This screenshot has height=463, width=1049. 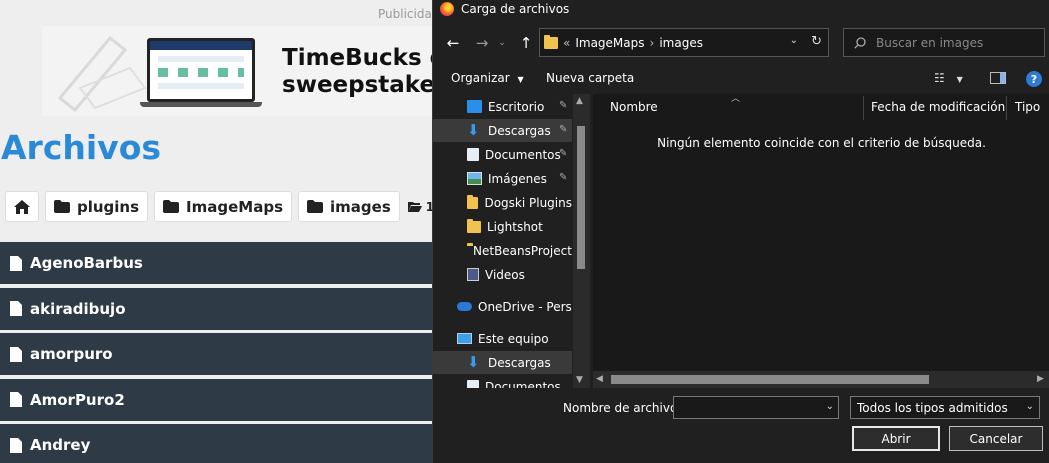 I want to click on search-box, so click(x=944, y=42).